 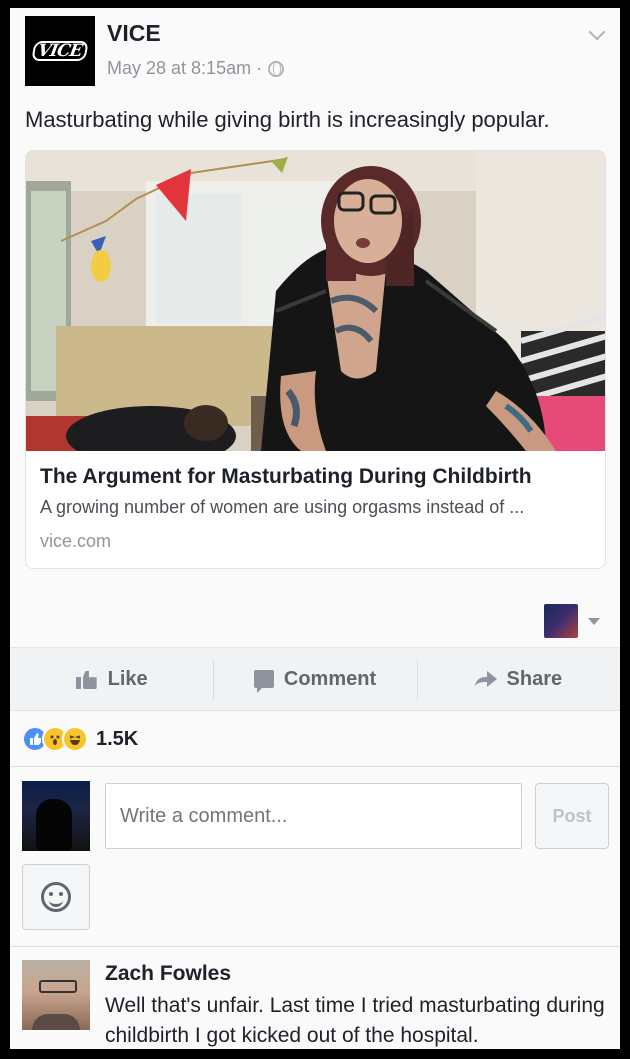 I want to click on action-bar: Like Comment Share, so click(x=315, y=679).